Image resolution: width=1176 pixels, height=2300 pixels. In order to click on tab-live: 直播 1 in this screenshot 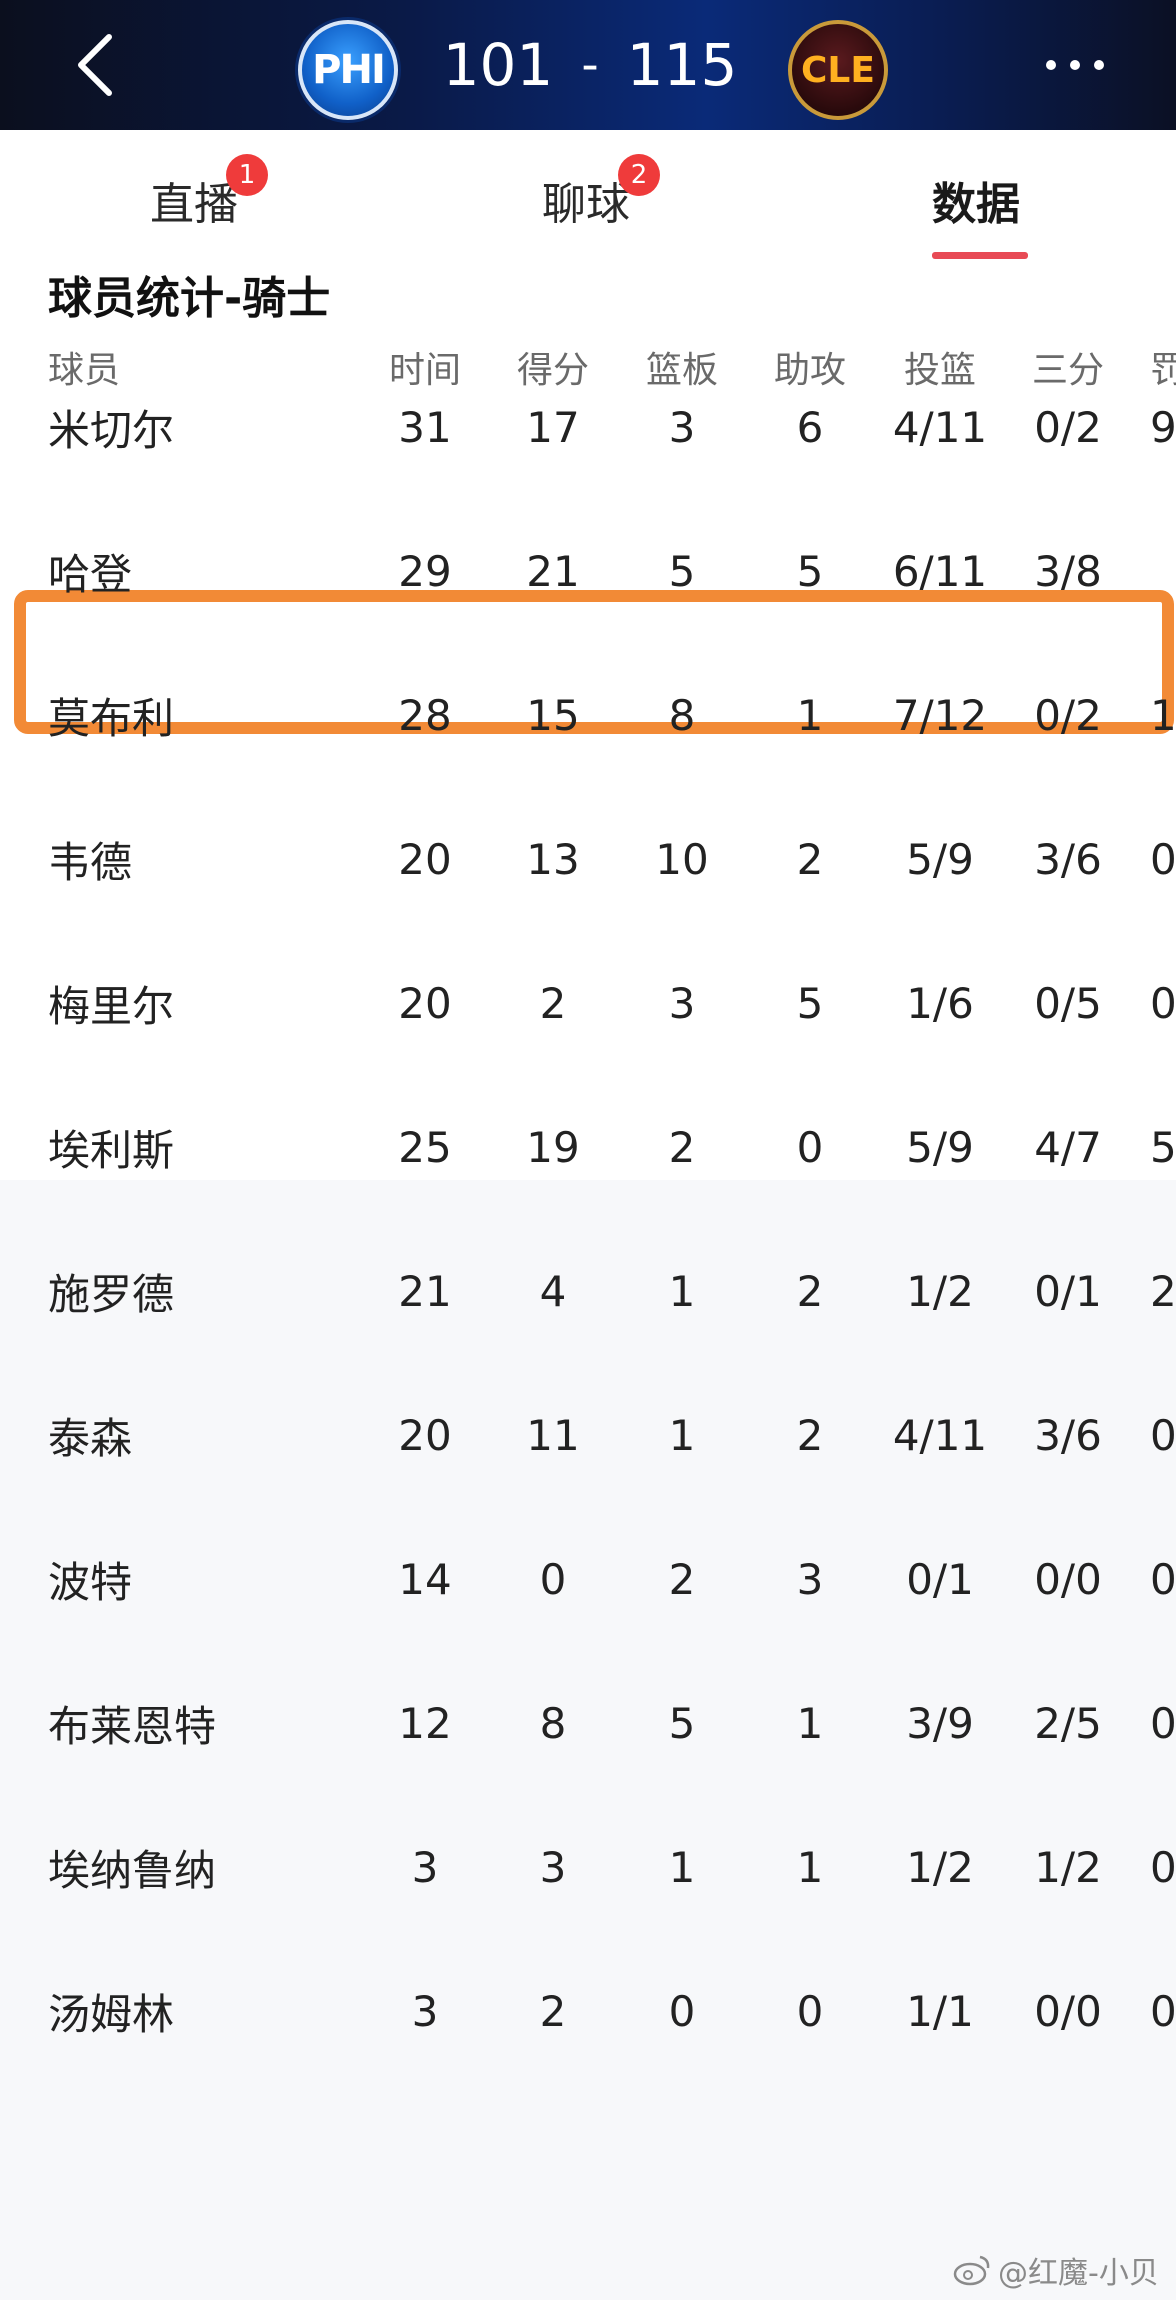, I will do `click(209, 193)`.